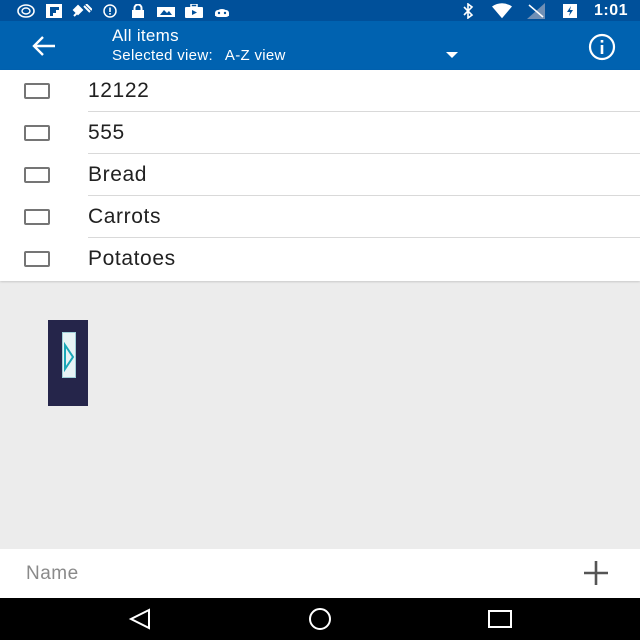 Image resolution: width=640 pixels, height=640 pixels. I want to click on circle-home-icon, so click(320, 619).